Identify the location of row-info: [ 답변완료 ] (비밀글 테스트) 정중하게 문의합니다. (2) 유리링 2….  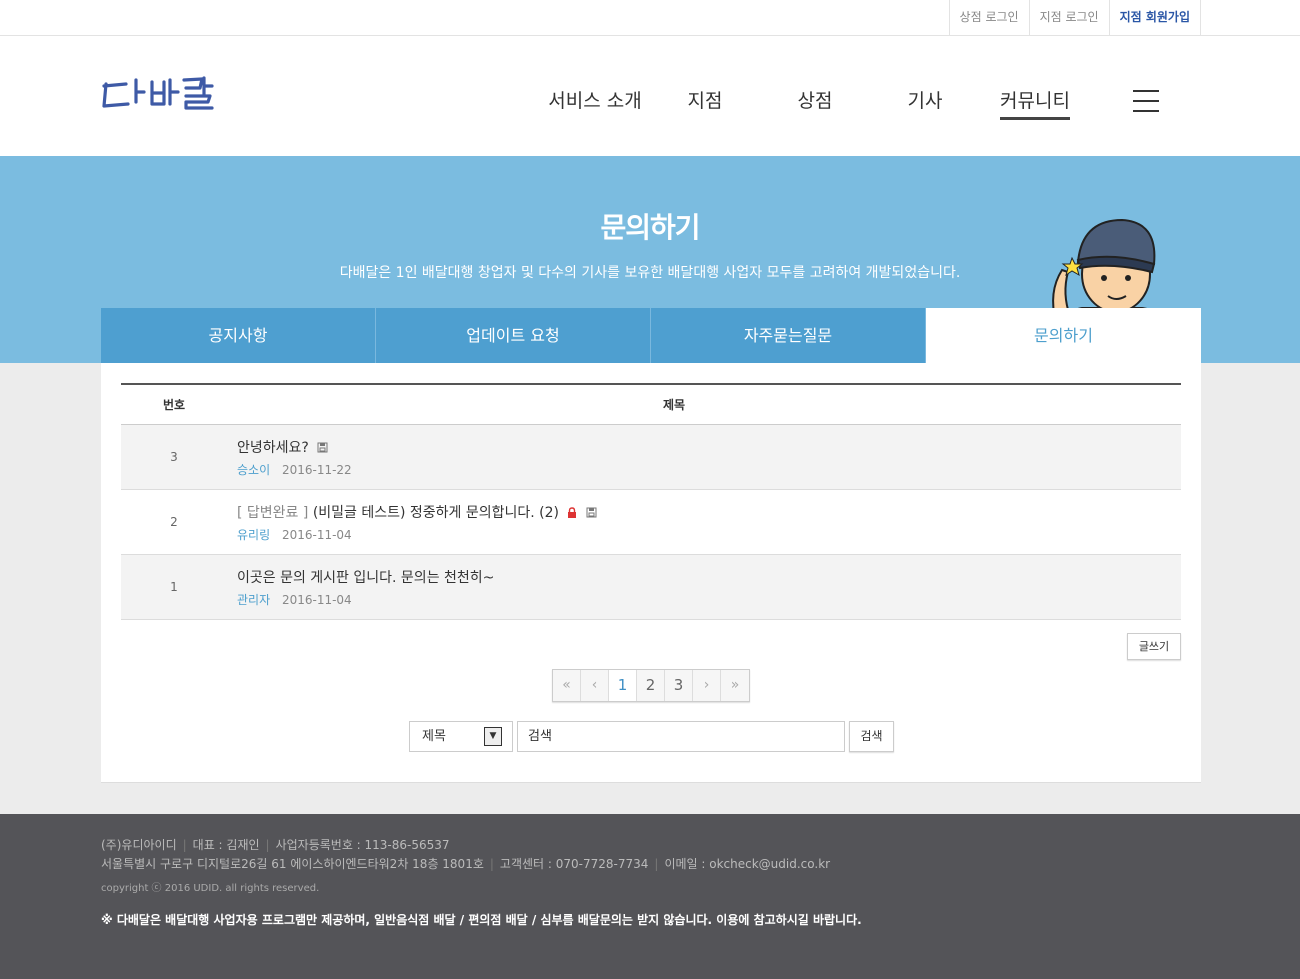
(412, 522).